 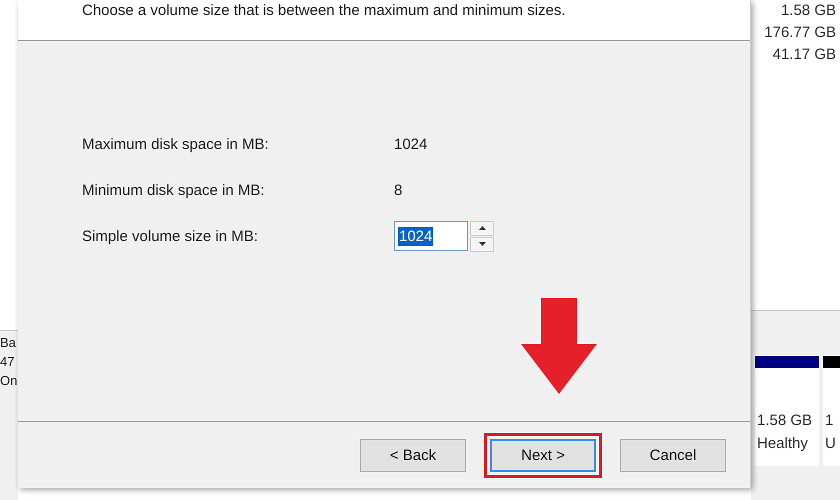 I want to click on spin-up-button, so click(x=482, y=228).